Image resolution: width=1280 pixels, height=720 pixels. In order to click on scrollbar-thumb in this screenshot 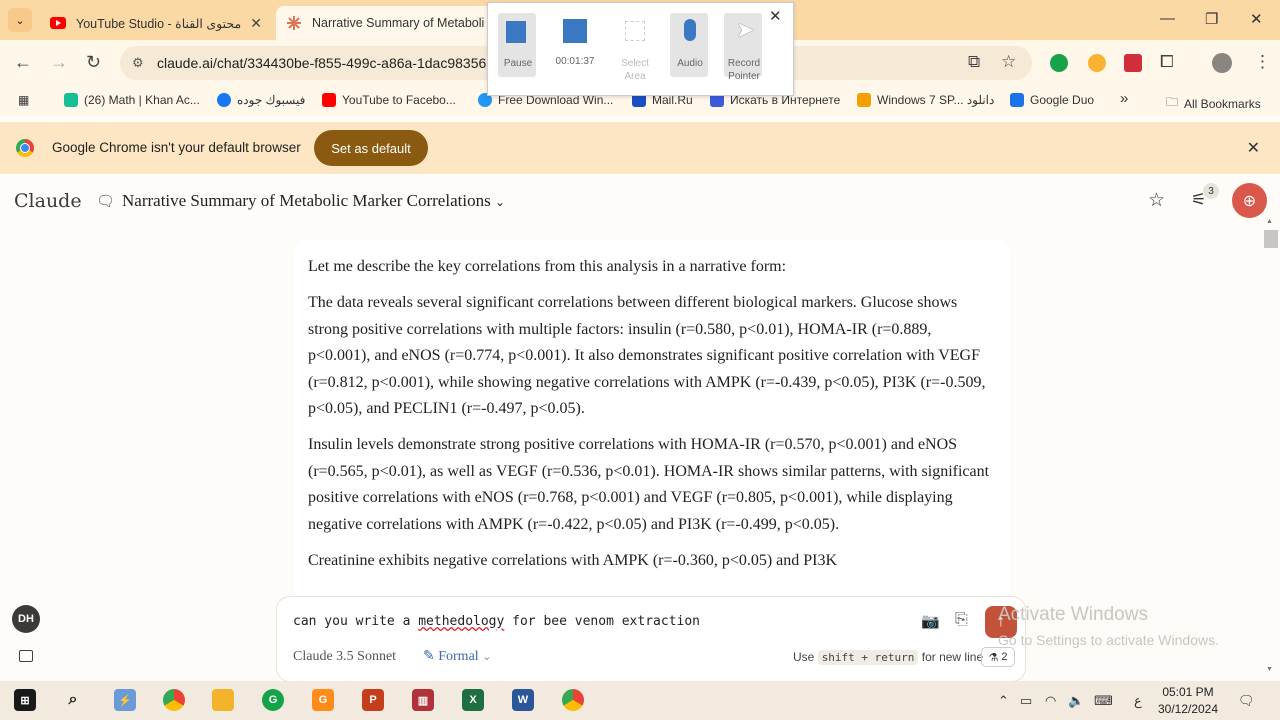, I will do `click(1271, 239)`.